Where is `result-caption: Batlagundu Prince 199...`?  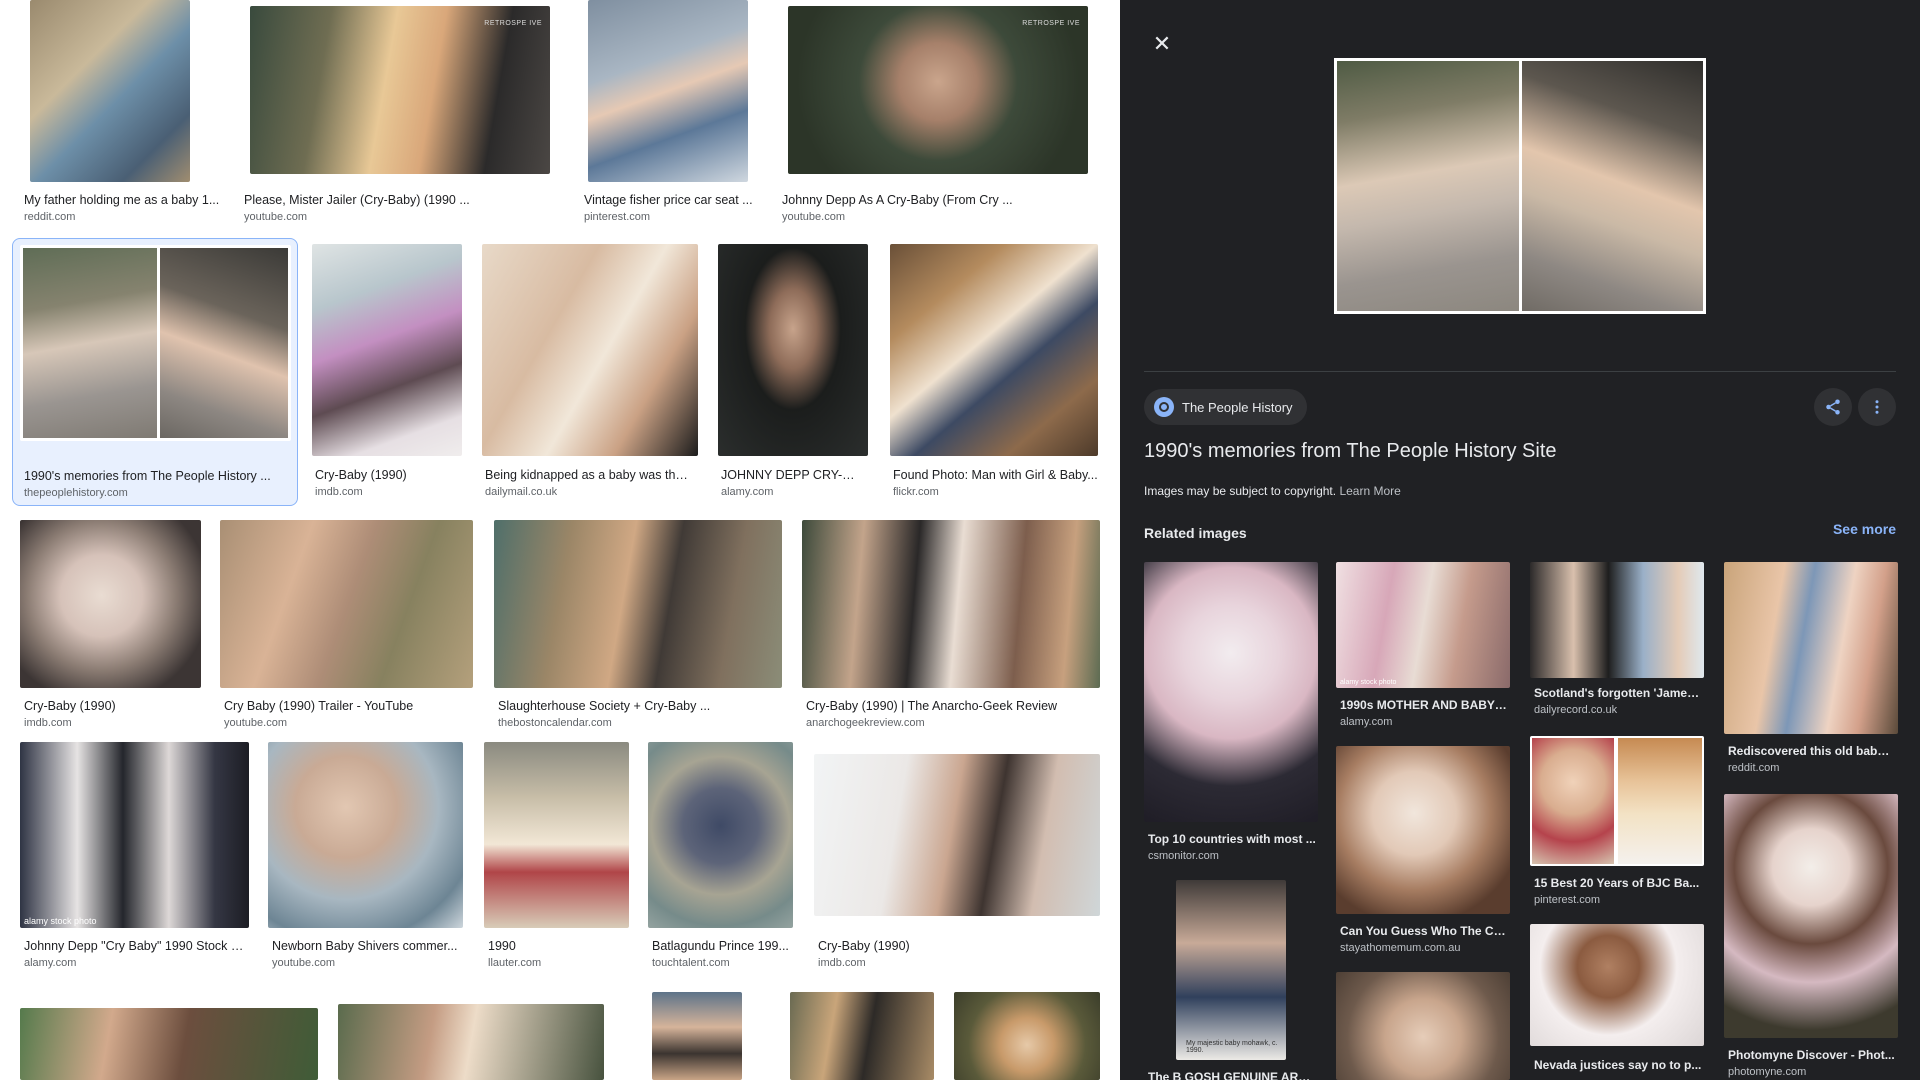 result-caption: Batlagundu Prince 199... is located at coordinates (723, 946).